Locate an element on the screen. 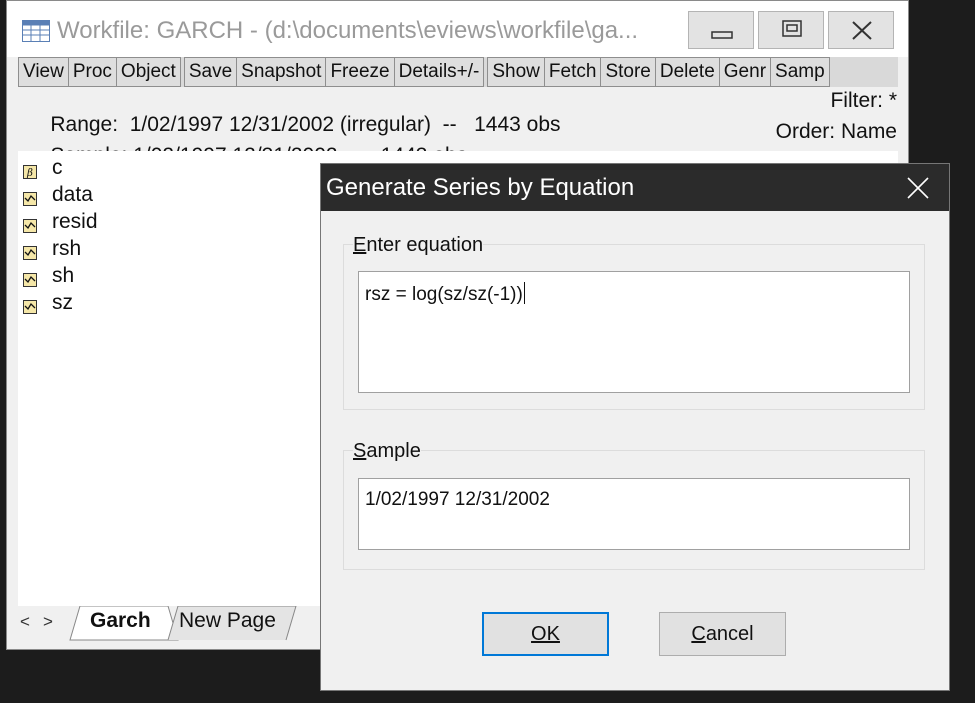 The image size is (975, 703). minimize-button is located at coordinates (721, 30).